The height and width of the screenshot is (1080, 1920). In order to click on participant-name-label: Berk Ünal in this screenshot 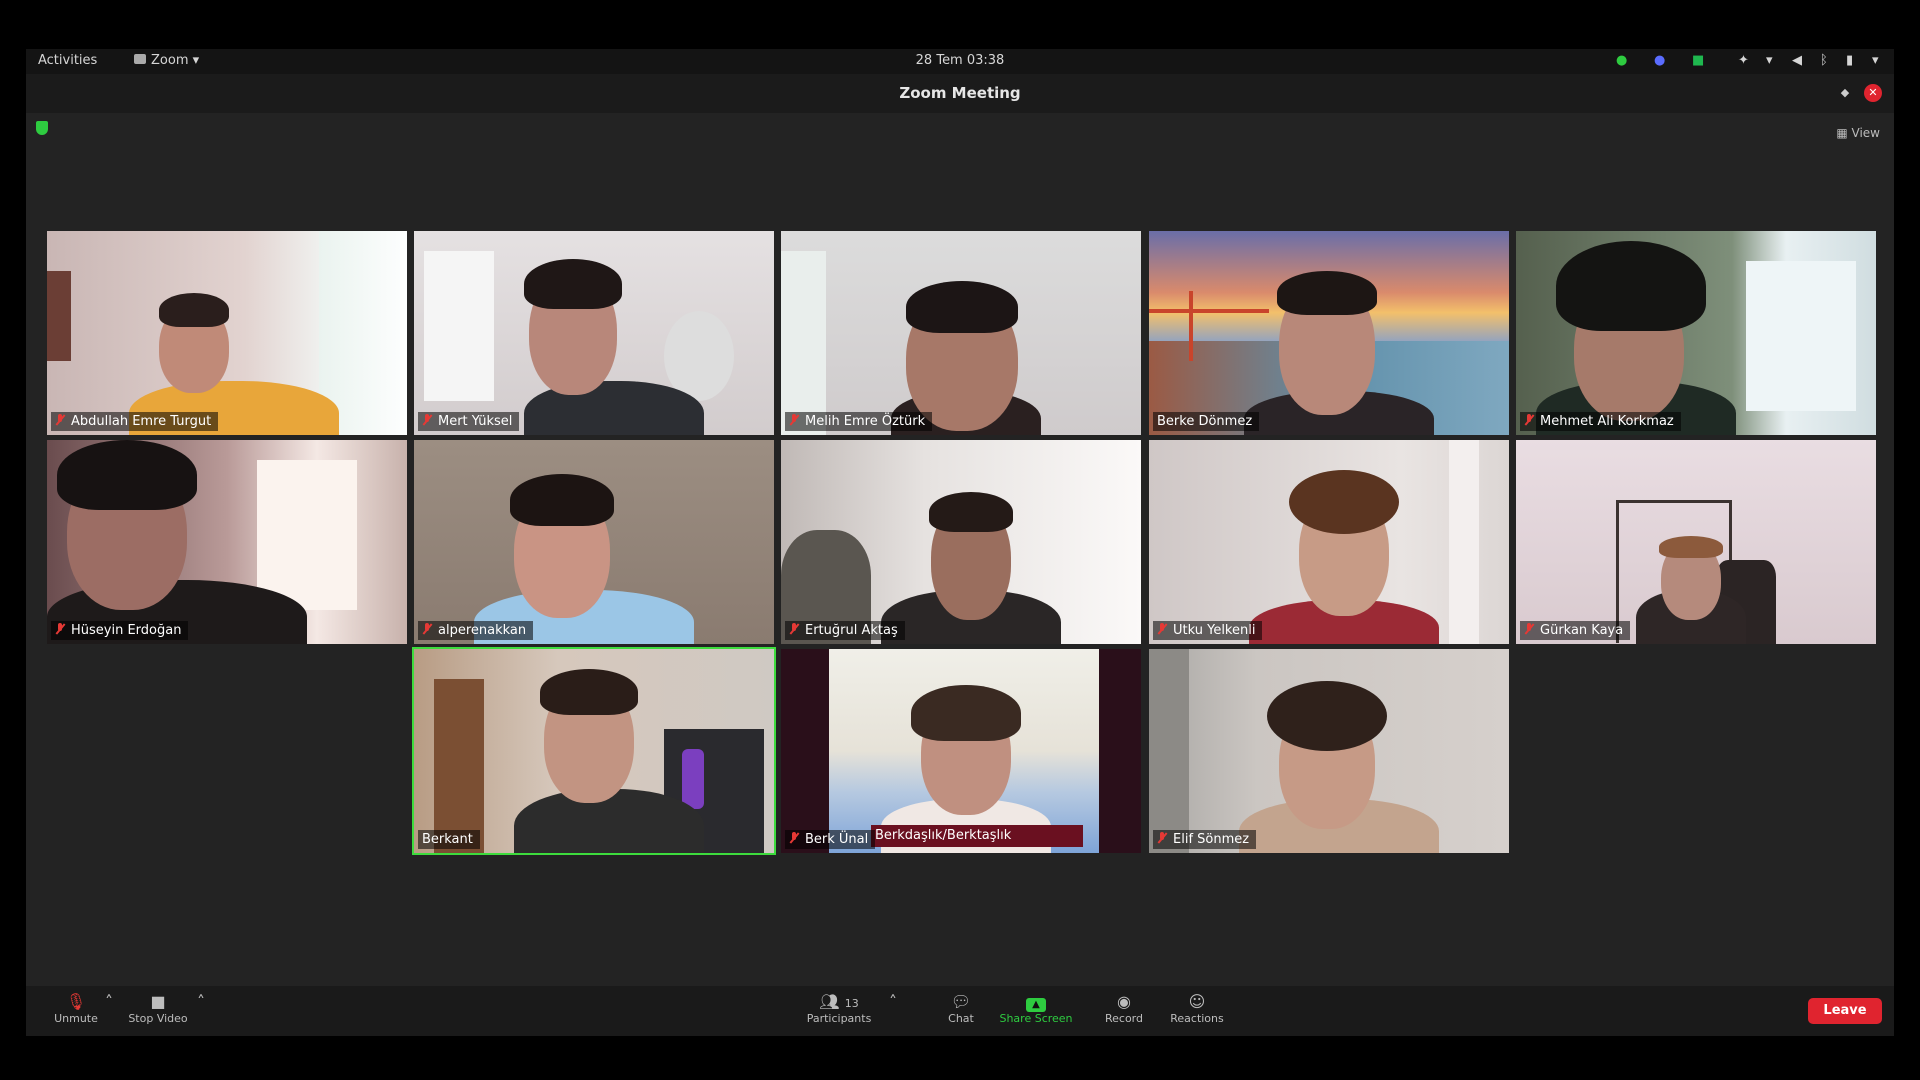, I will do `click(830, 839)`.